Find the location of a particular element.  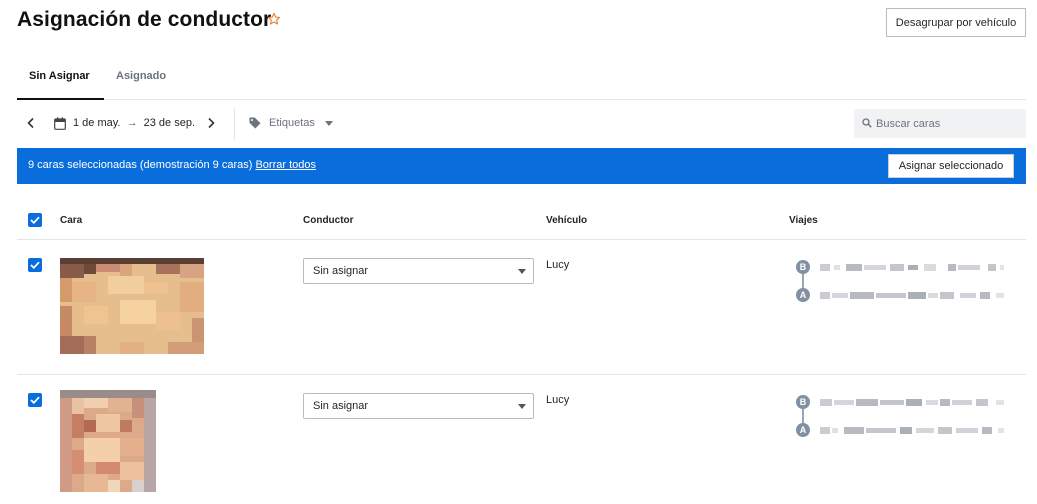

column-header-trips: Viajes is located at coordinates (803, 220).